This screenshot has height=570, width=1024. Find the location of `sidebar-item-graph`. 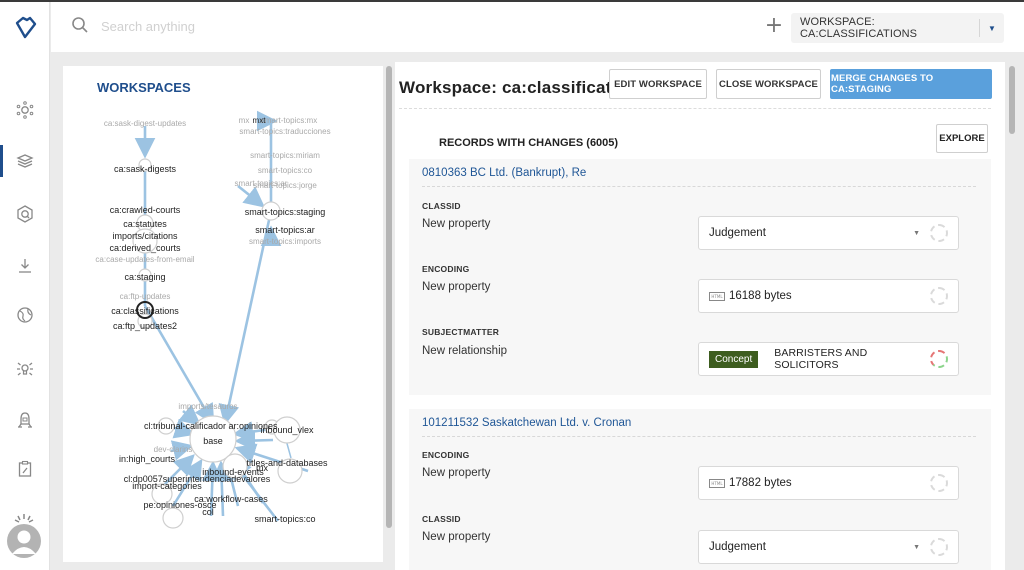

sidebar-item-graph is located at coordinates (25, 110).